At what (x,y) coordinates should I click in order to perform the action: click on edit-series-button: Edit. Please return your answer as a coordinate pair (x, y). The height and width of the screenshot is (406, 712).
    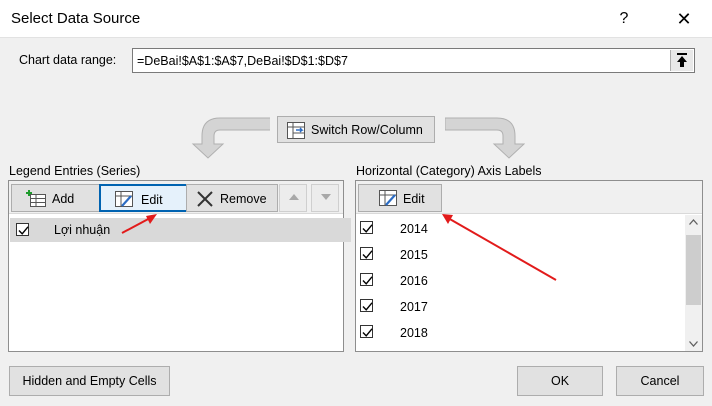
    Looking at the image, I should click on (145, 198).